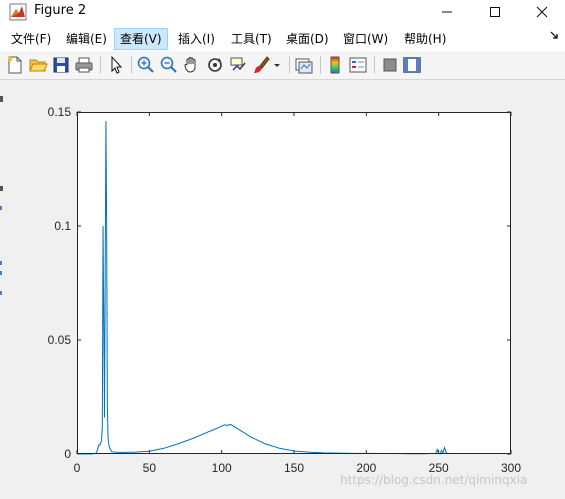  I want to click on watermark-text: https://blog.csdn.net/qiminqxia, so click(434, 480).